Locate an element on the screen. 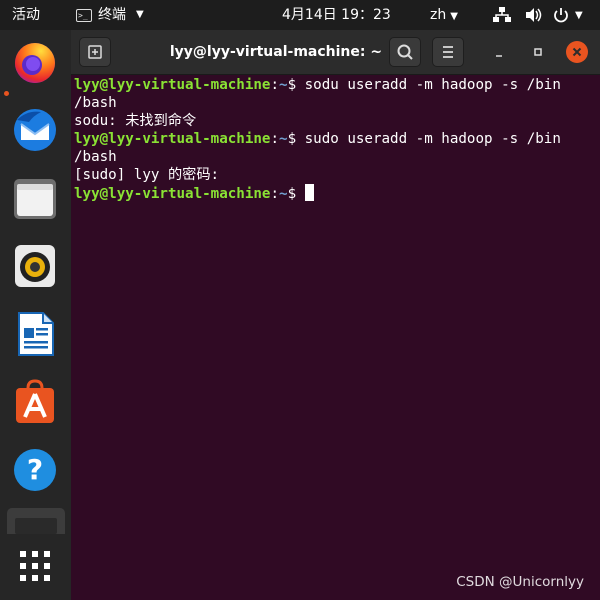 This screenshot has width=600, height=600. help-icon: ? is located at coordinates (35, 470).